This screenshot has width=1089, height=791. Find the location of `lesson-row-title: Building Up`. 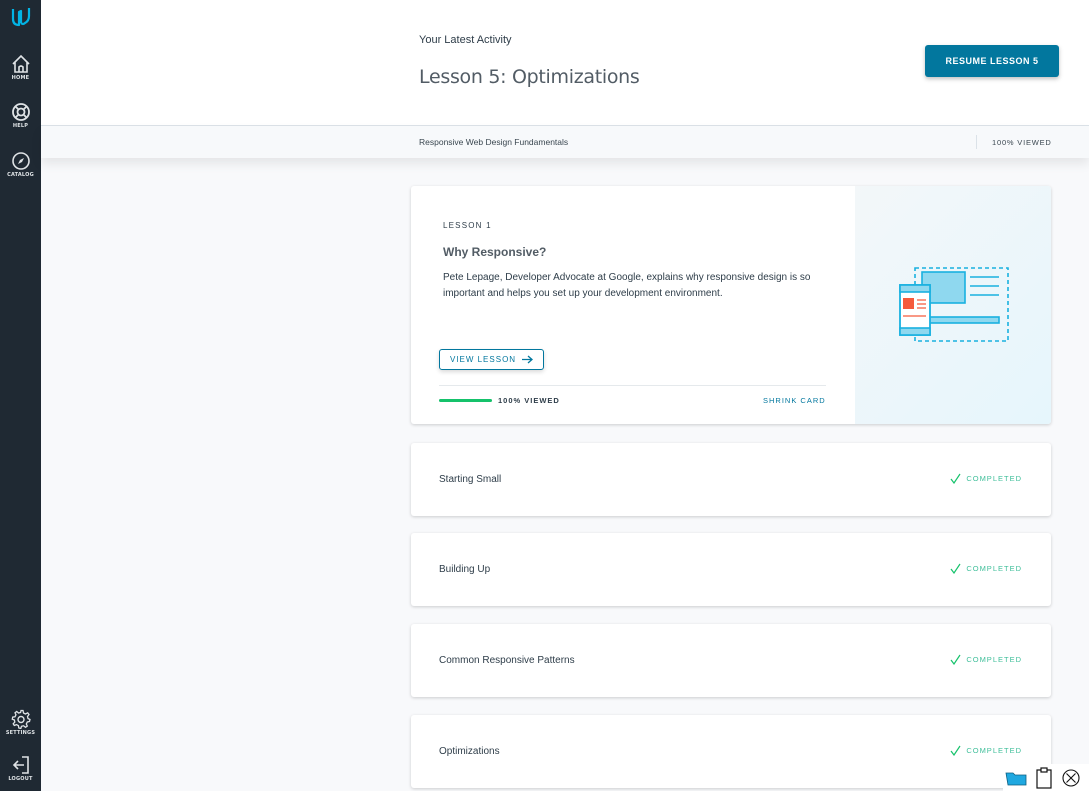

lesson-row-title: Building Up is located at coordinates (465, 569).